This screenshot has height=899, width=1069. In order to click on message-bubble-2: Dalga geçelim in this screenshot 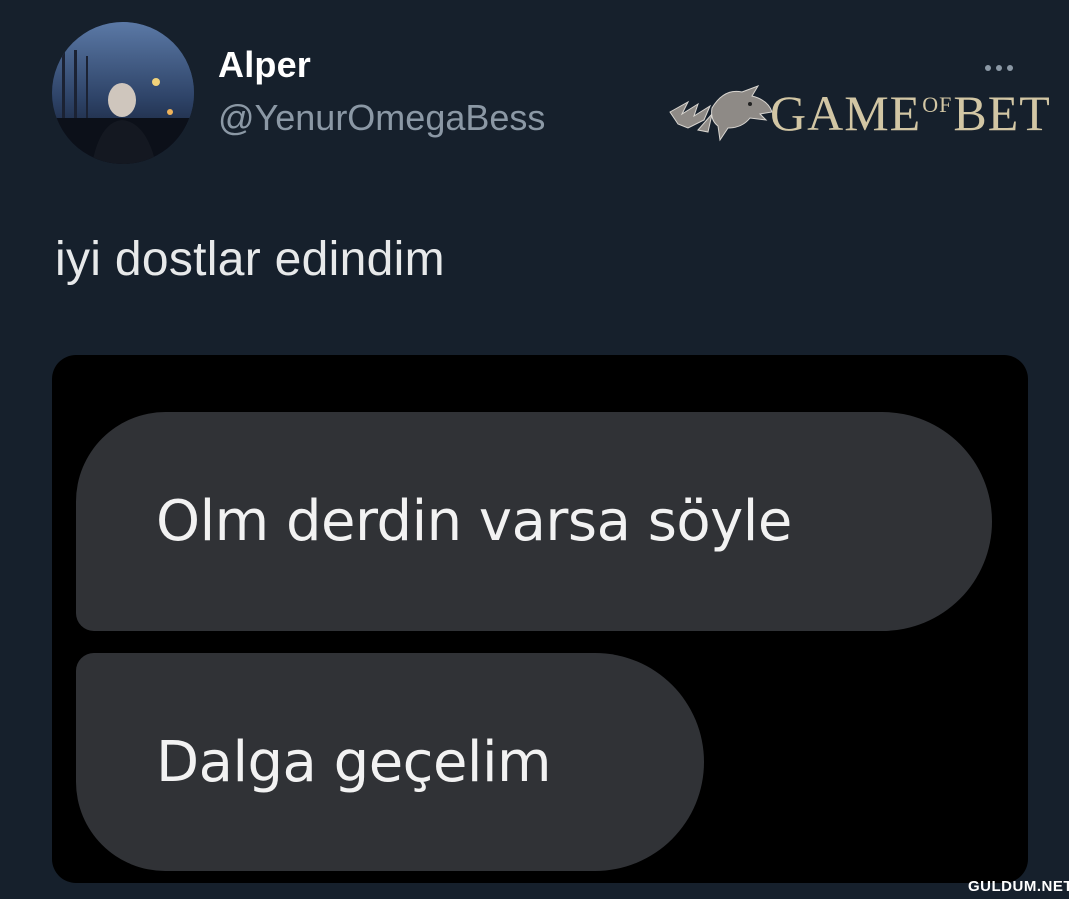, I will do `click(390, 762)`.